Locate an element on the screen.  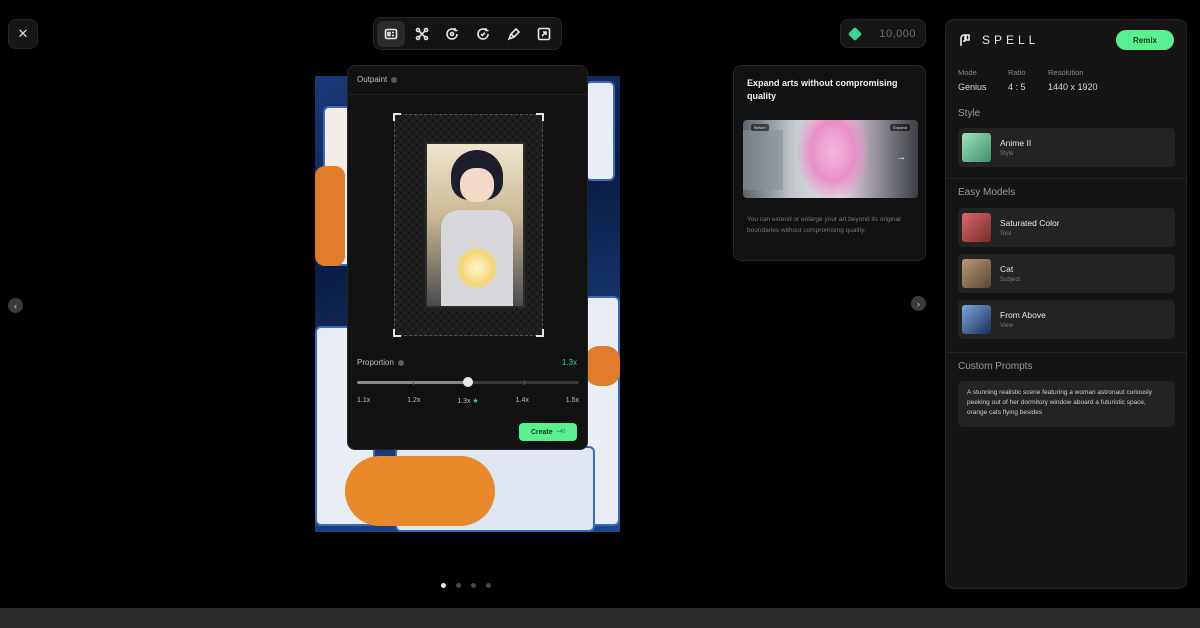
brand-name: SPELL is located at coordinates (1011, 40).